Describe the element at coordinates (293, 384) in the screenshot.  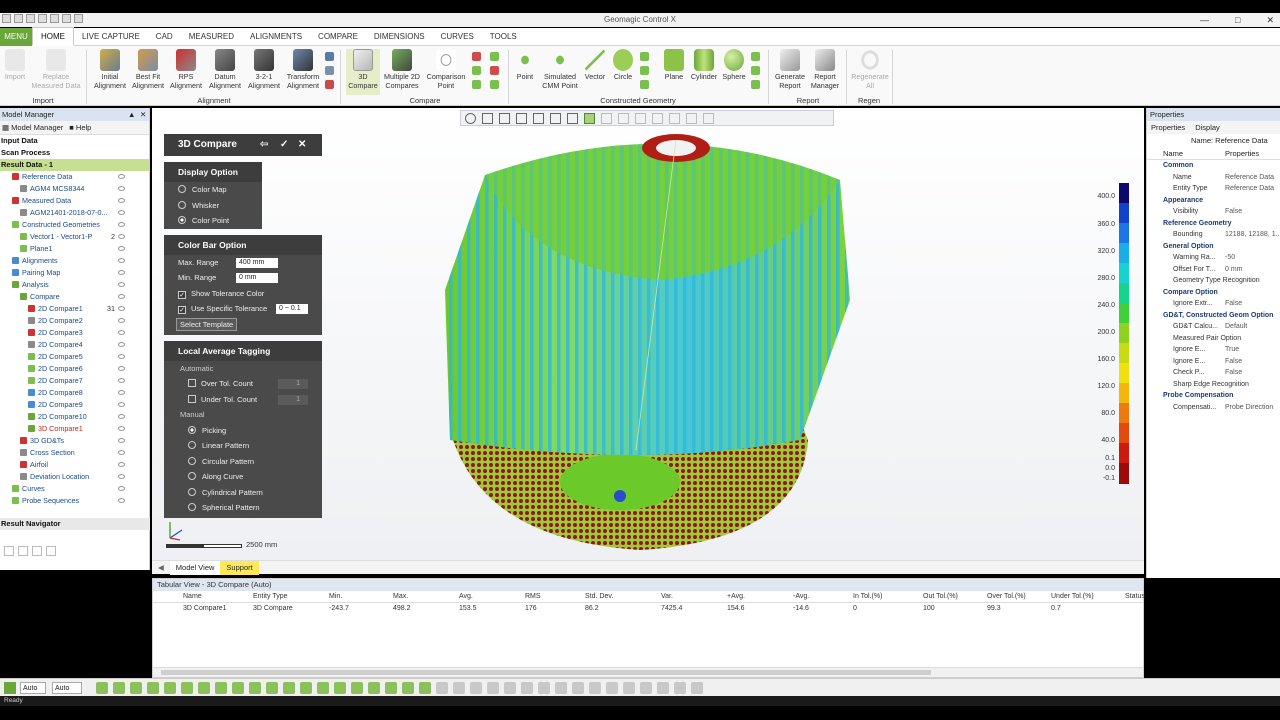
I see `over-tol-count-input: 1` at that location.